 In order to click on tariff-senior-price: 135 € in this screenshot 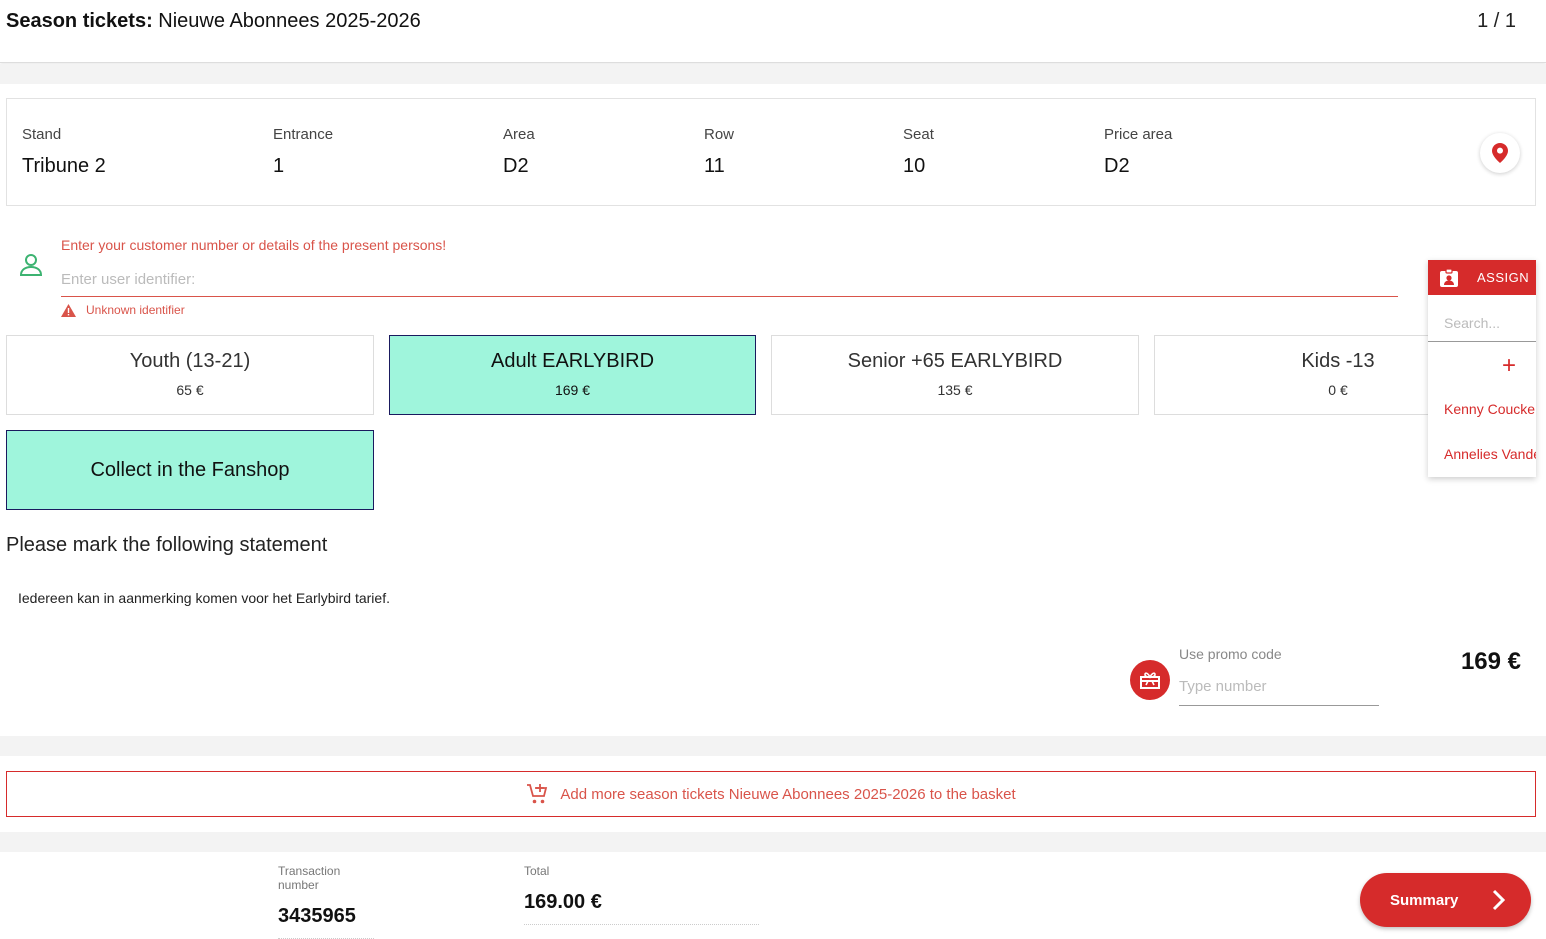, I will do `click(955, 390)`.